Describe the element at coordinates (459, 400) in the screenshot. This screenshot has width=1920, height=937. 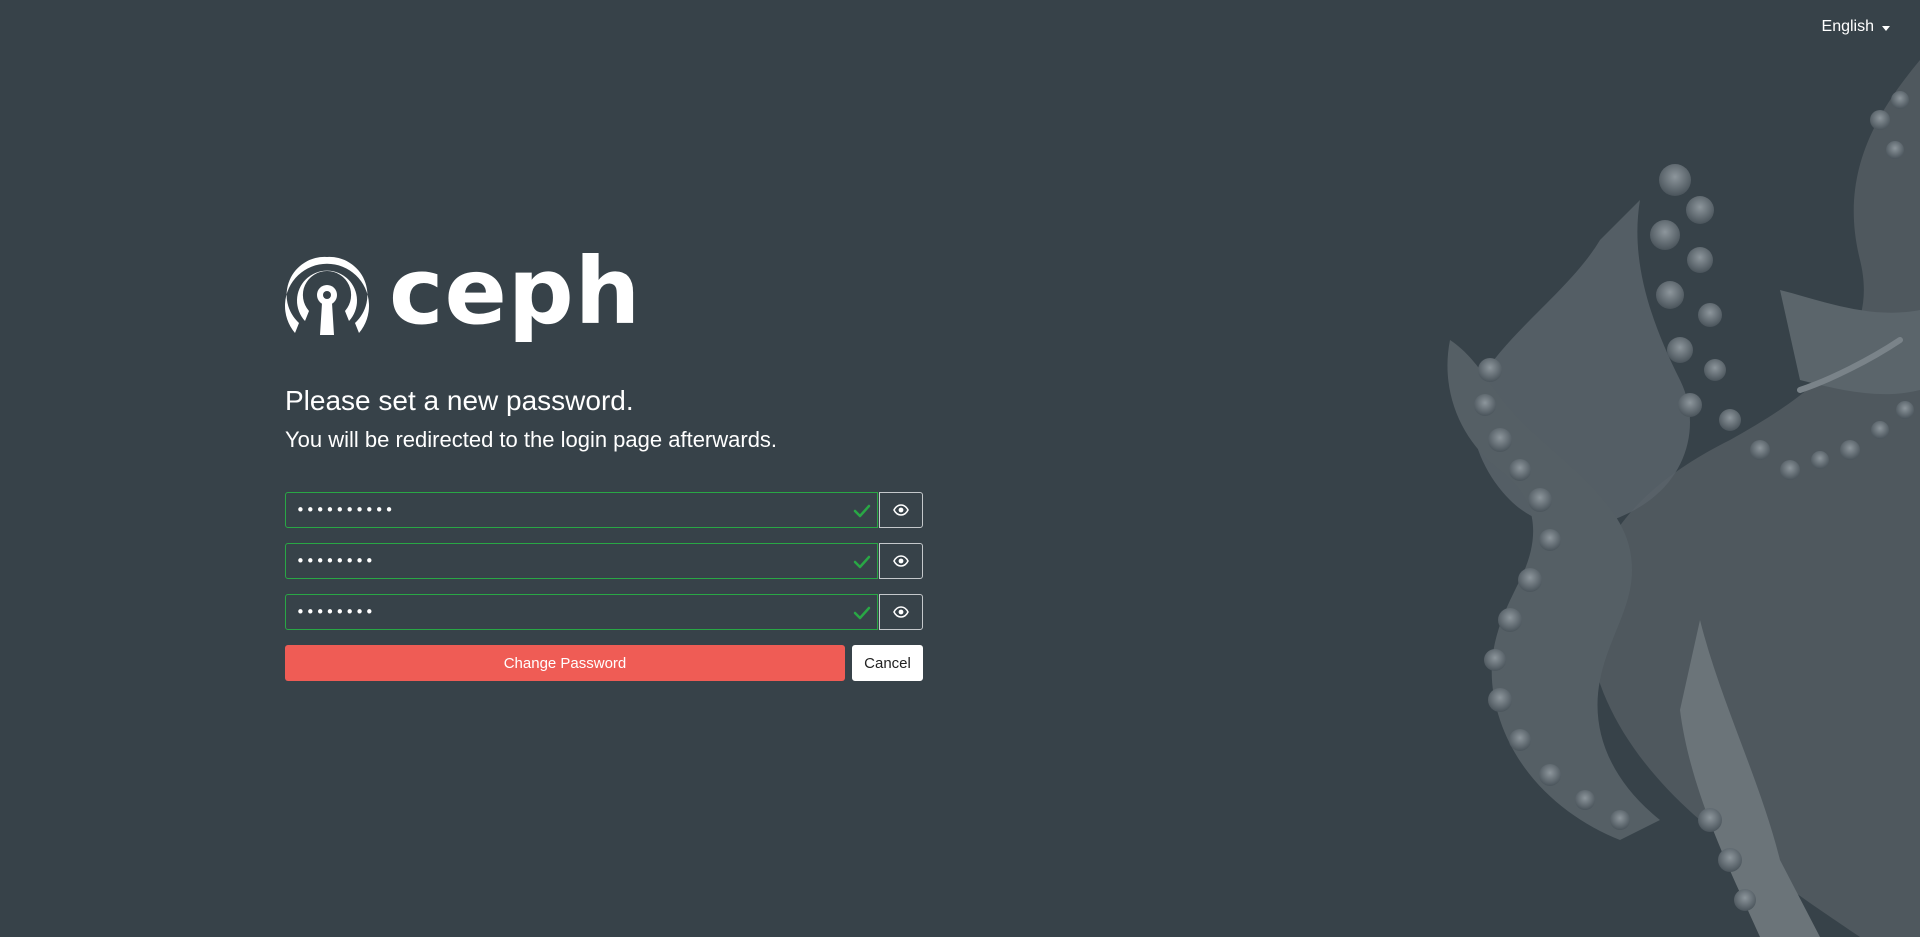
I see `page-title: Please set a new password.` at that location.